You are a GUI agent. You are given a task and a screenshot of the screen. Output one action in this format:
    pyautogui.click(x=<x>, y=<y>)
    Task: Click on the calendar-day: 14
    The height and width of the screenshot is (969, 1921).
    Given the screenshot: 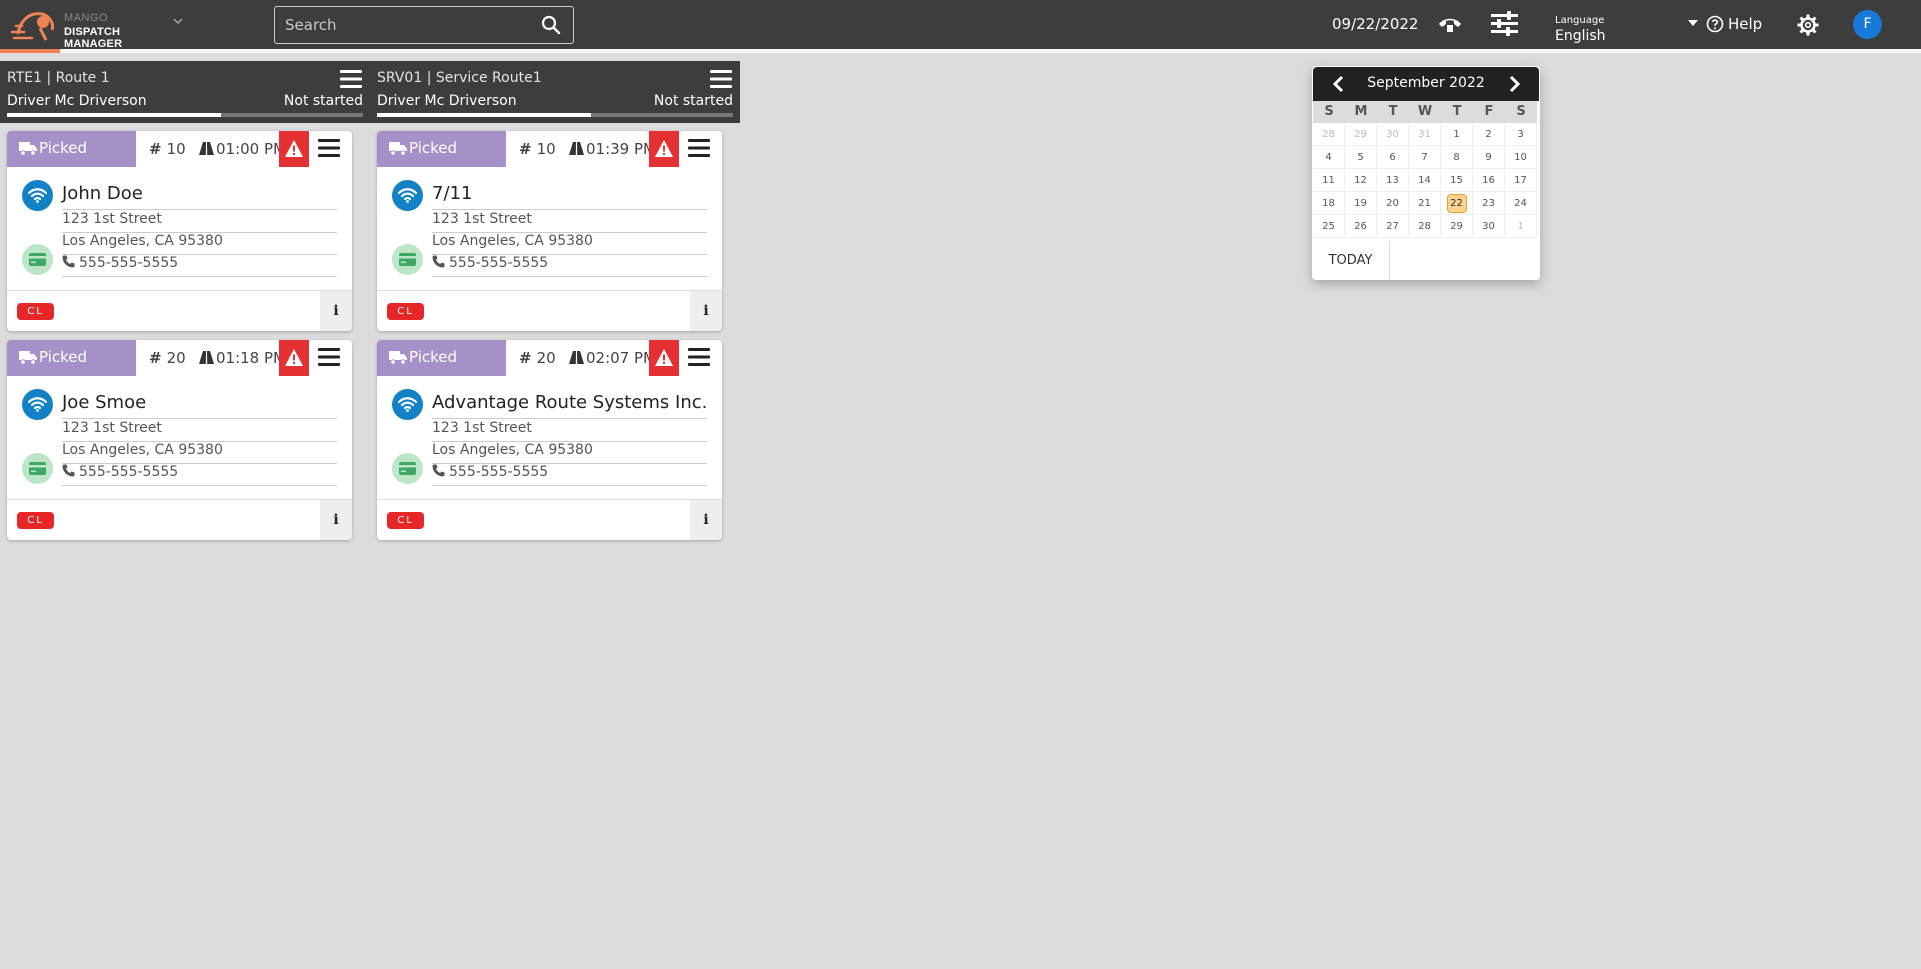 What is the action you would take?
    pyautogui.click(x=1425, y=180)
    